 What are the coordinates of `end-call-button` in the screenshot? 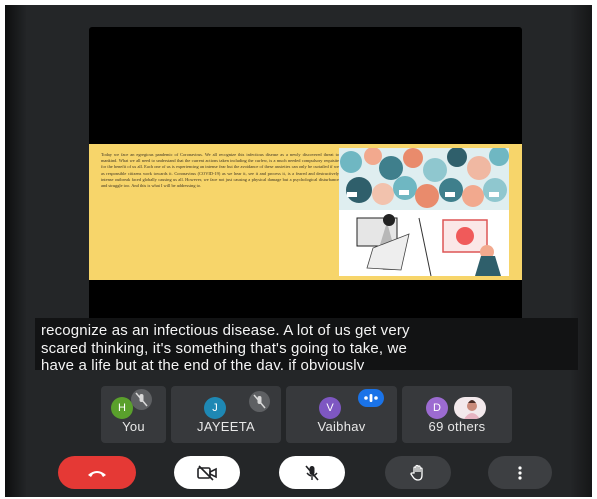 It's located at (97, 472).